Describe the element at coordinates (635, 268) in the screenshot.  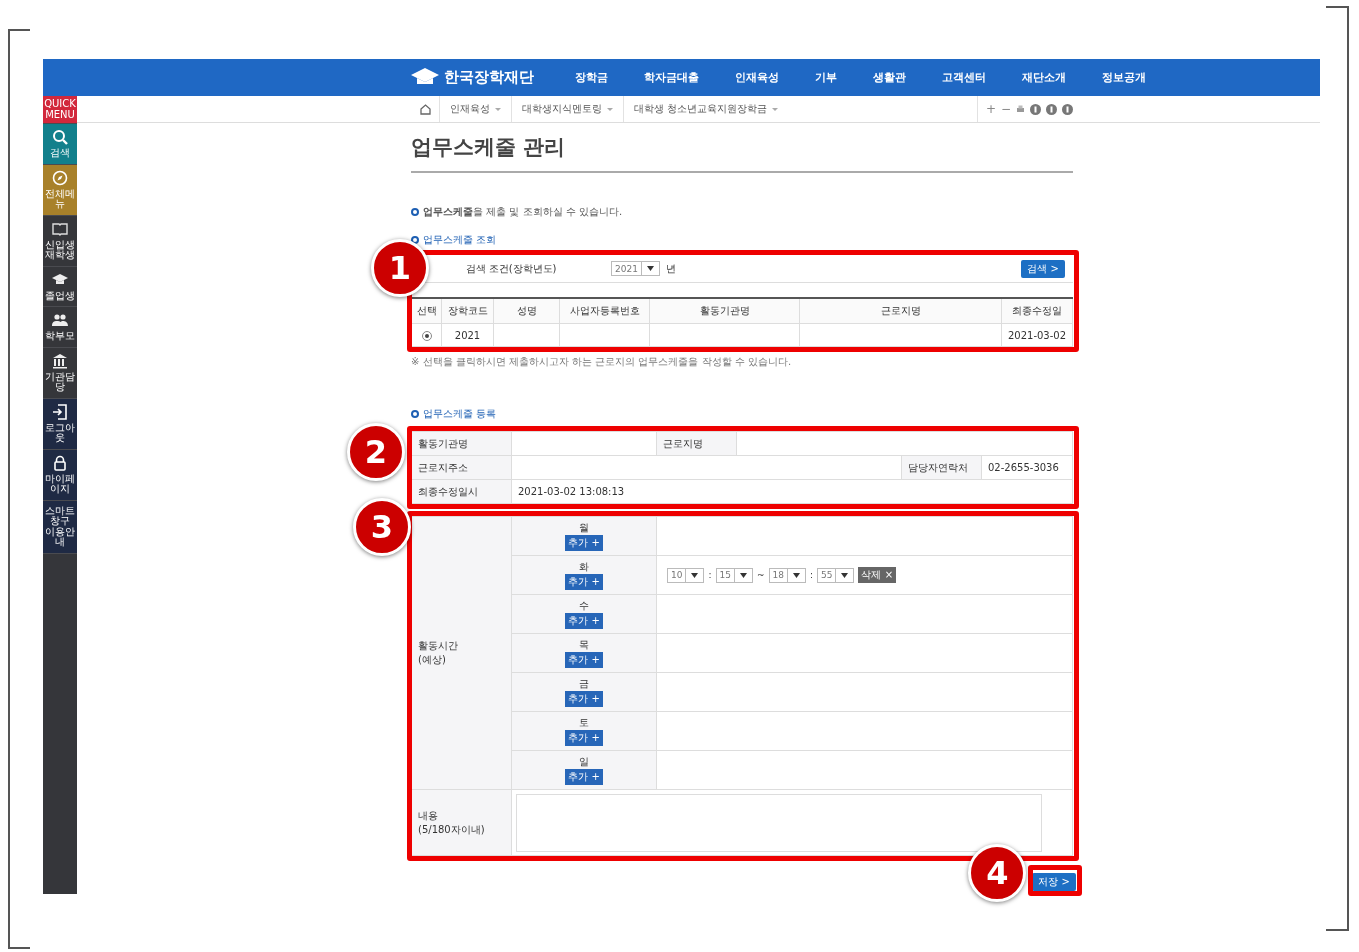
I see `select-field: 2021` at that location.